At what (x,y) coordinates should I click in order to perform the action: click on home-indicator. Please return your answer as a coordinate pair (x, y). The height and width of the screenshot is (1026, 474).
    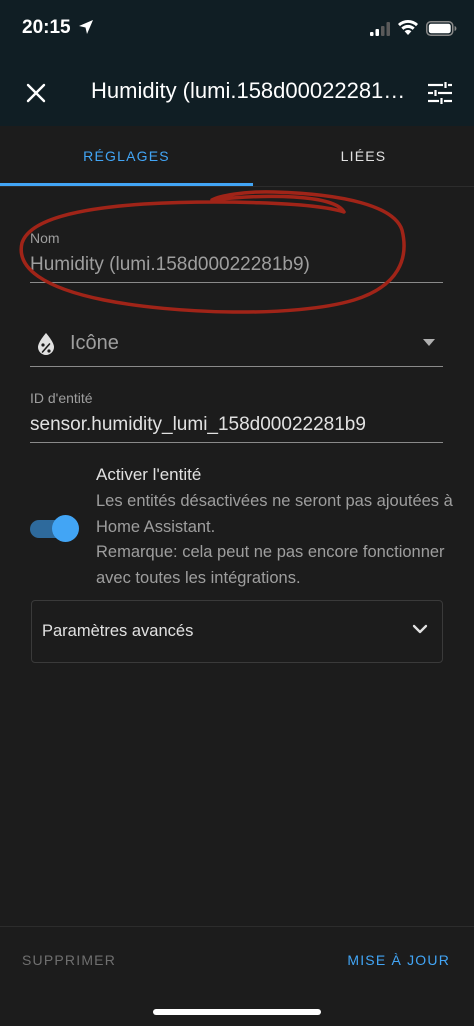
    Looking at the image, I should click on (237, 1012).